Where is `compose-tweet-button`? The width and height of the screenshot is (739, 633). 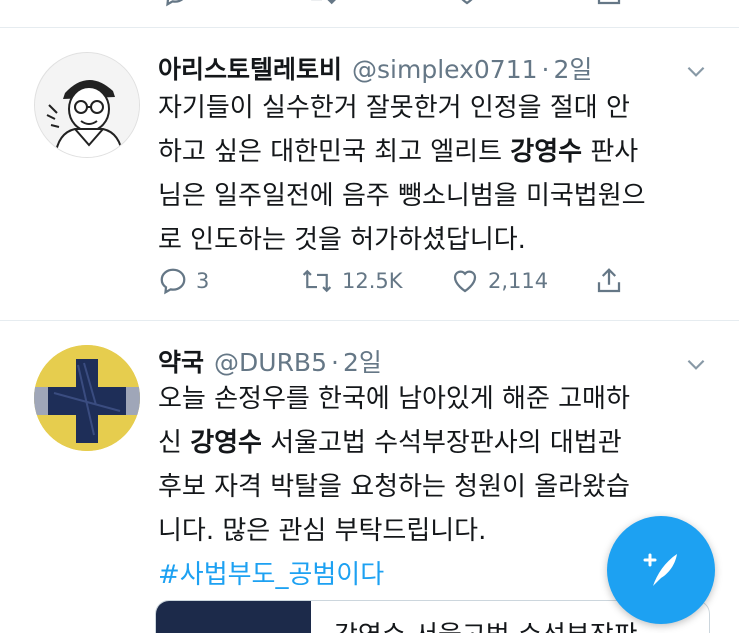
compose-tweet-button is located at coordinates (661, 570).